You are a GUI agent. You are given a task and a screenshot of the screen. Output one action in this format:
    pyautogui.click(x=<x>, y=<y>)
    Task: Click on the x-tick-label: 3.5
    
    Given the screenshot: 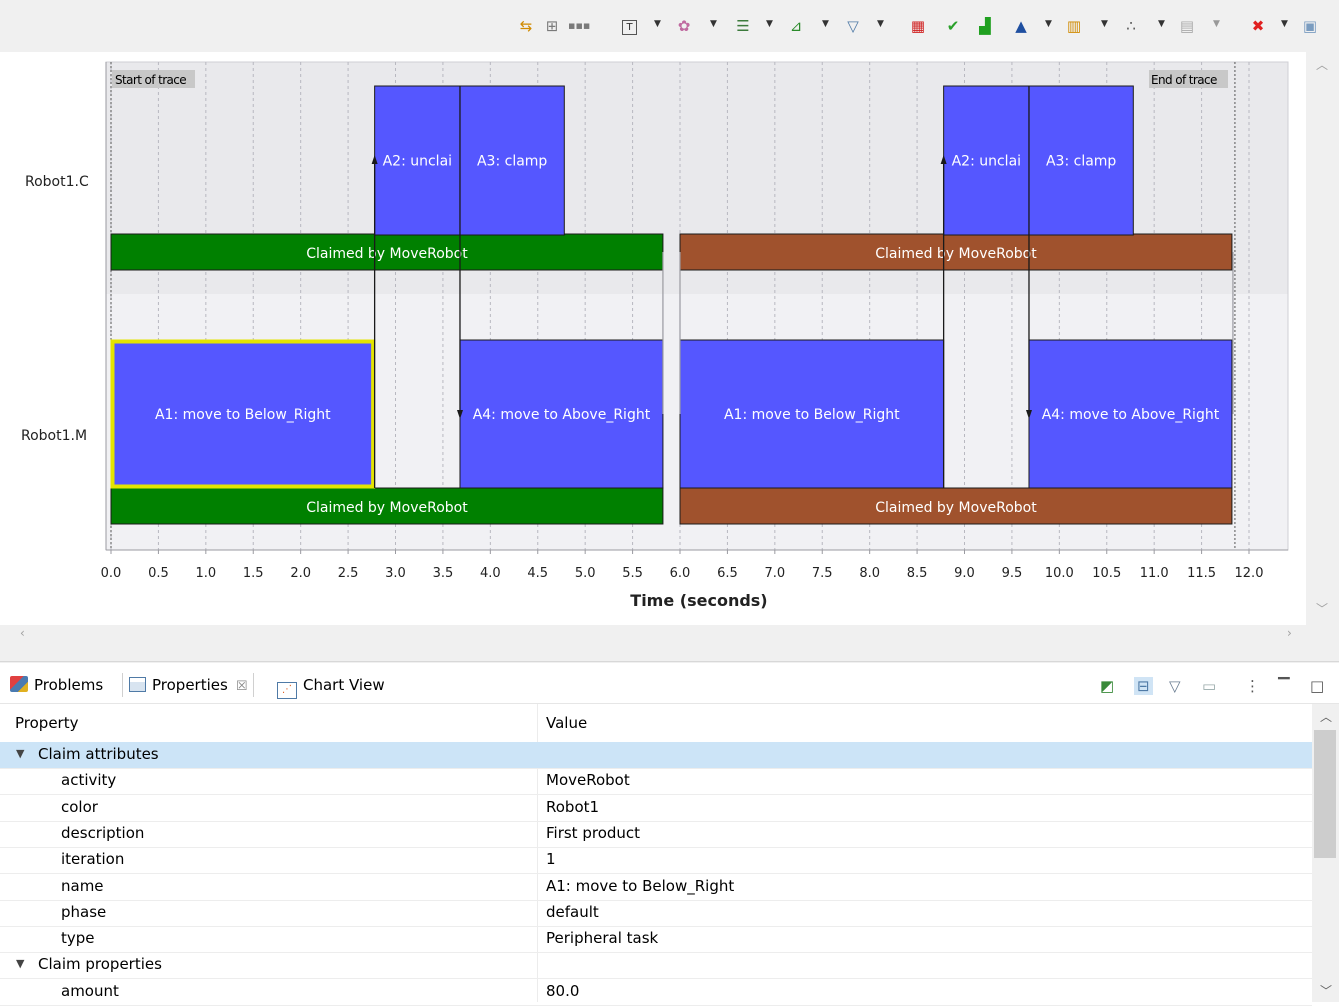 What is the action you would take?
    pyautogui.click(x=443, y=573)
    